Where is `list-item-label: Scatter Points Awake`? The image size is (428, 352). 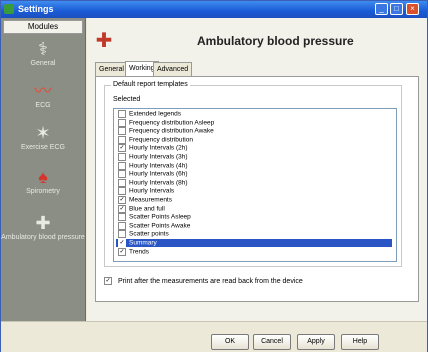
list-item-label: Scatter Points Awake is located at coordinates (160, 226).